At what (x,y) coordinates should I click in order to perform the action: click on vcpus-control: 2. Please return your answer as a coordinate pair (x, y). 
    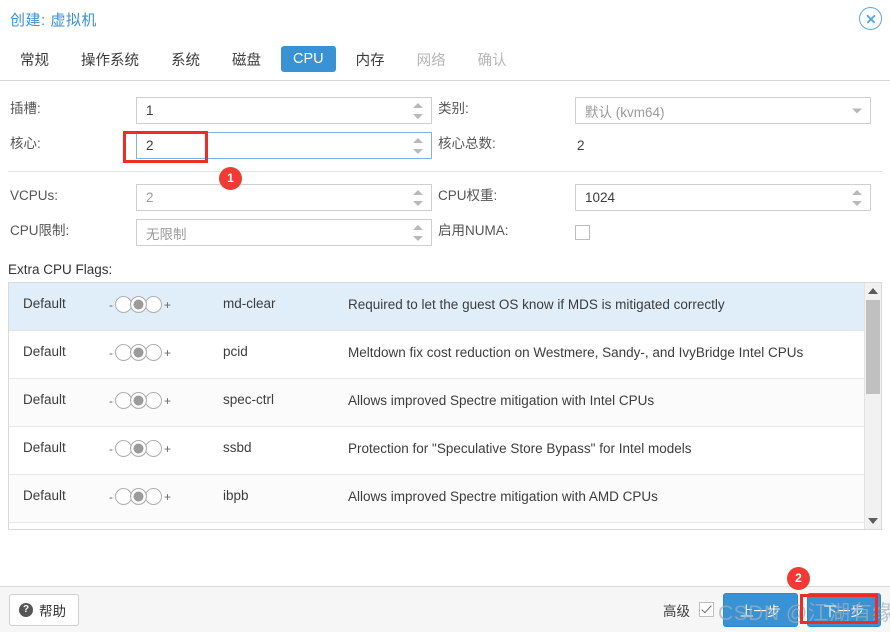
    Looking at the image, I should click on (286, 197).